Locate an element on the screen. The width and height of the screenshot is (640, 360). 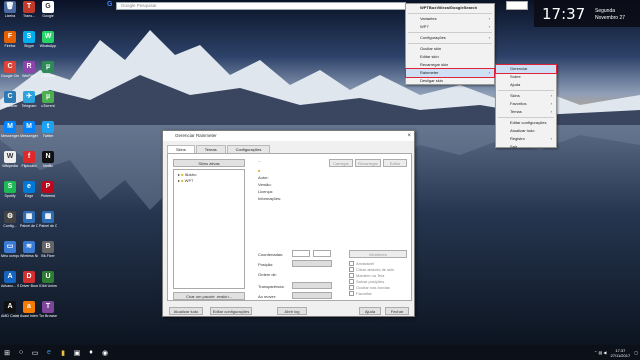
desktop-icon: S Skype is located at coordinates (29, 39).